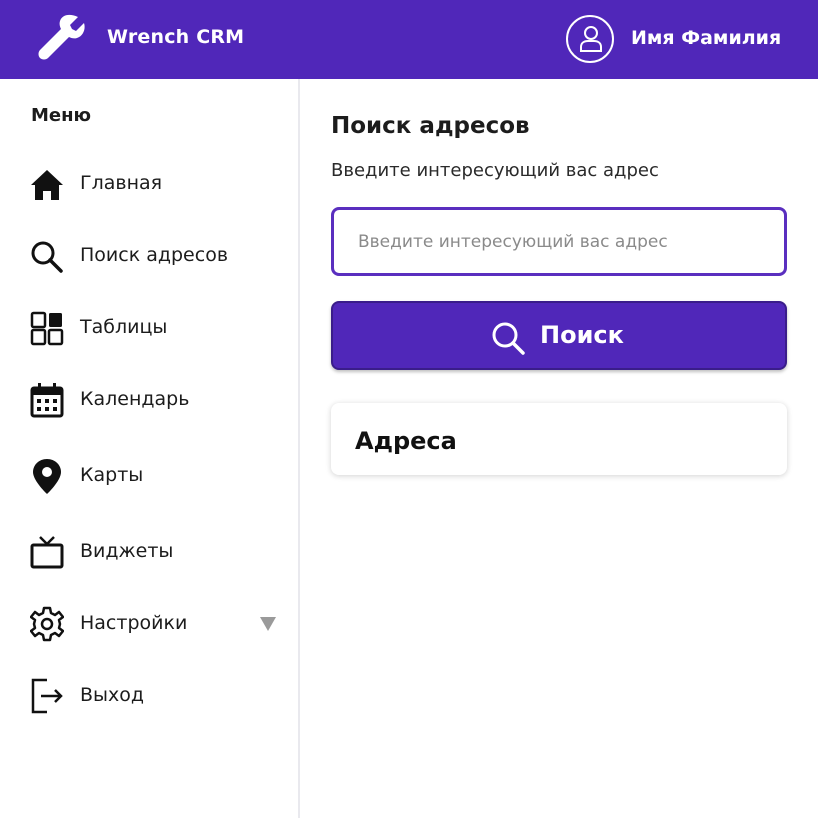 Image resolution: width=818 pixels, height=818 pixels. I want to click on user-name: Имя Фамилия, so click(706, 38).